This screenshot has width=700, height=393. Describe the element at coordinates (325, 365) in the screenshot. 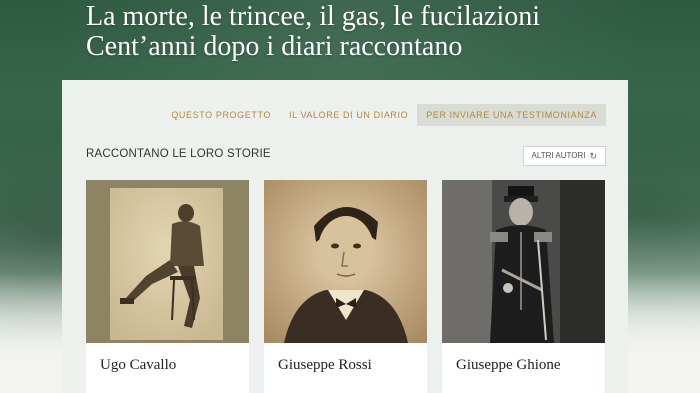

I see `author-name: Giuseppe Rossi` at that location.